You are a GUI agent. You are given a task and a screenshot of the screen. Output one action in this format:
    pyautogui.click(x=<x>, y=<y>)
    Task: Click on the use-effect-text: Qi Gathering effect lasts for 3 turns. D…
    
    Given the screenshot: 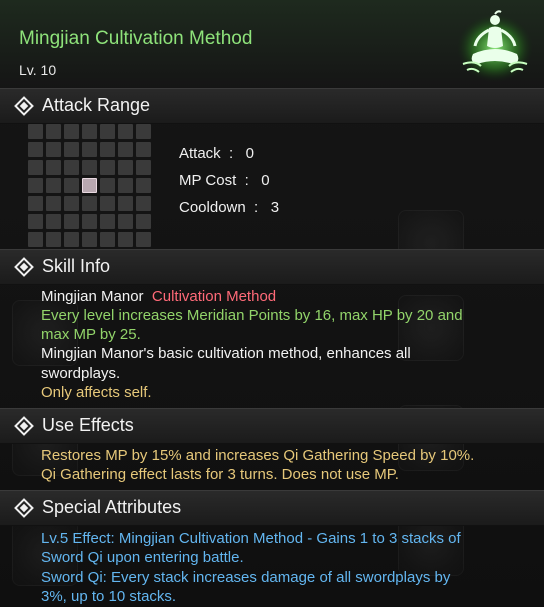 What is the action you would take?
    pyautogui.click(x=220, y=474)
    